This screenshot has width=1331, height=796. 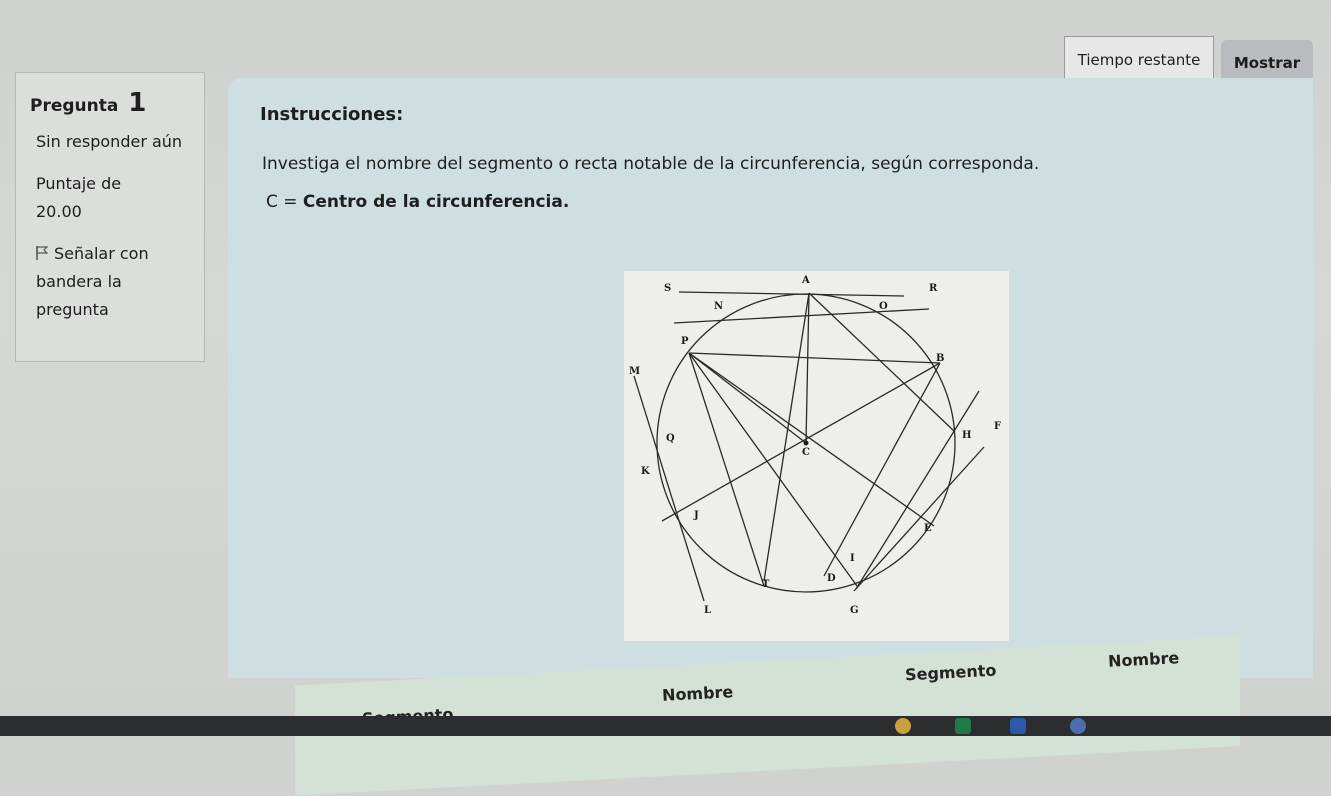 I want to click on center-point, so click(x=806, y=443).